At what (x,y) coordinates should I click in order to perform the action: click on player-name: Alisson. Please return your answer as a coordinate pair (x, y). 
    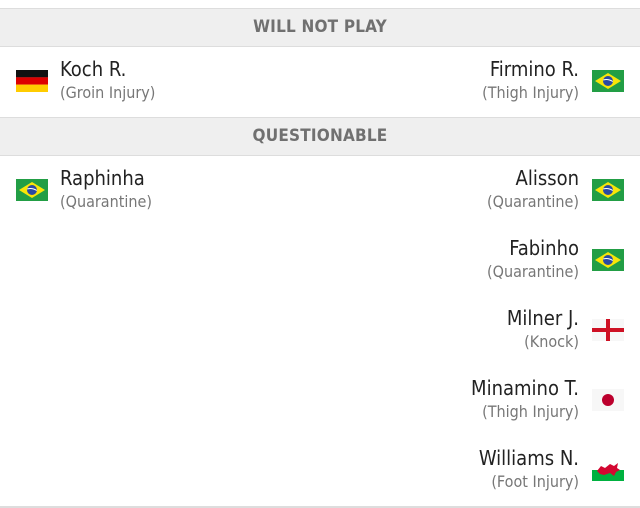
    Looking at the image, I should click on (547, 178).